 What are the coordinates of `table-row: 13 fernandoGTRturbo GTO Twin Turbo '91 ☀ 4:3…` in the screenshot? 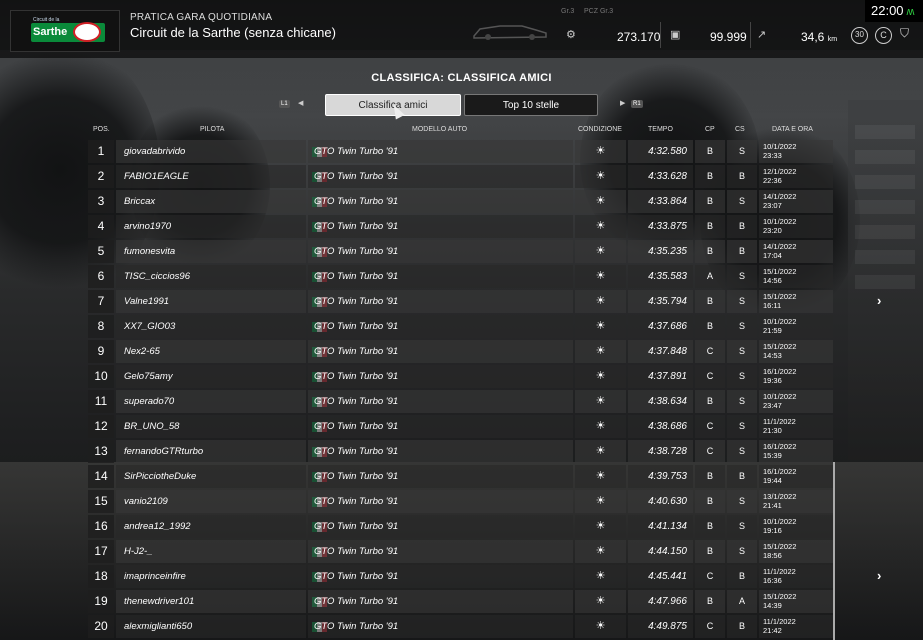 It's located at (460, 451).